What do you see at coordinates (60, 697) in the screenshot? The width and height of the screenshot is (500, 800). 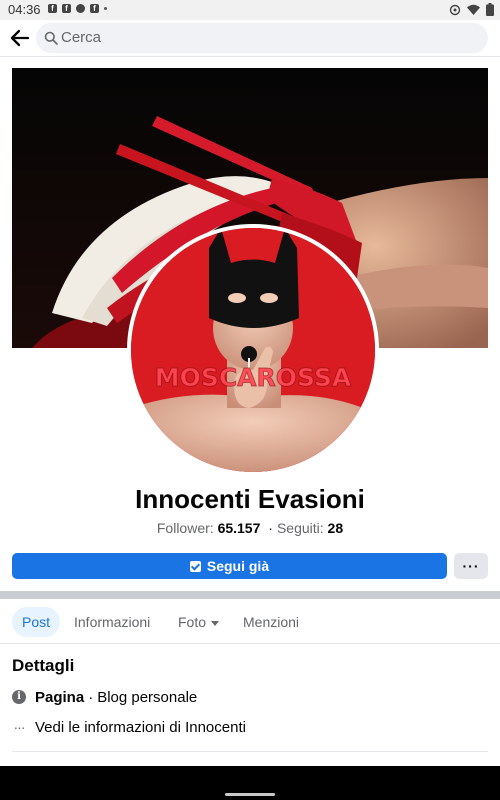 I see `detail-category-label: Pagina` at bounding box center [60, 697].